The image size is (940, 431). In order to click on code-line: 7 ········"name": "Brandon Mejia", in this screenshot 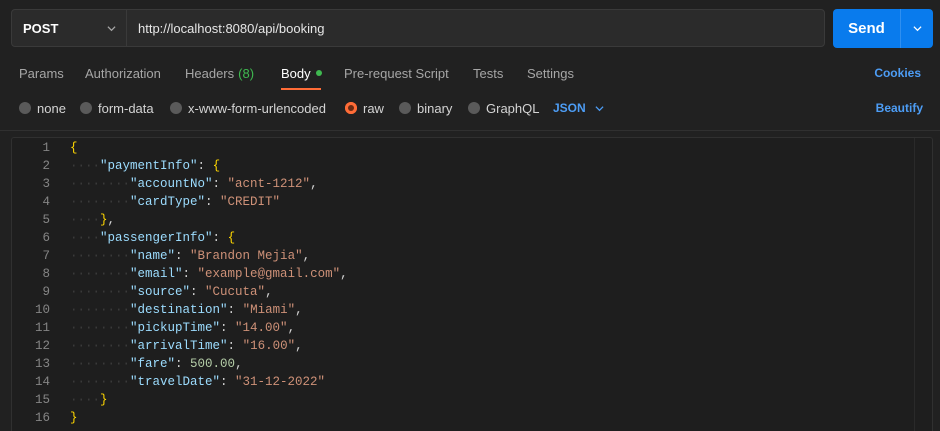, I will do `click(472, 256)`.